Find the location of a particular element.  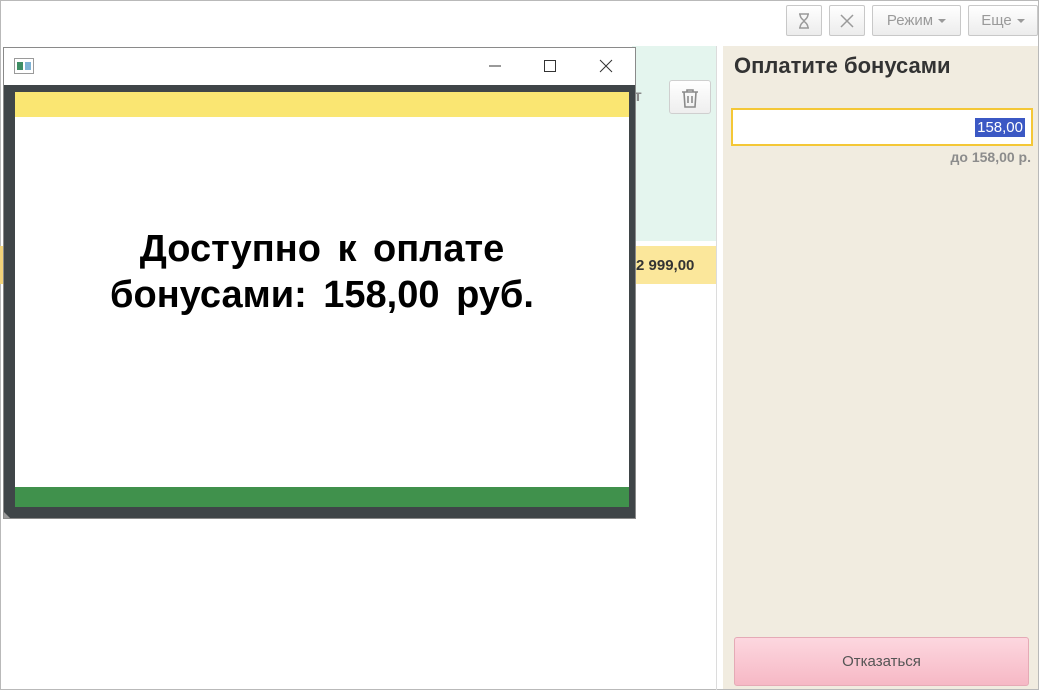

more-dropdown-button: Еще is located at coordinates (1003, 20).